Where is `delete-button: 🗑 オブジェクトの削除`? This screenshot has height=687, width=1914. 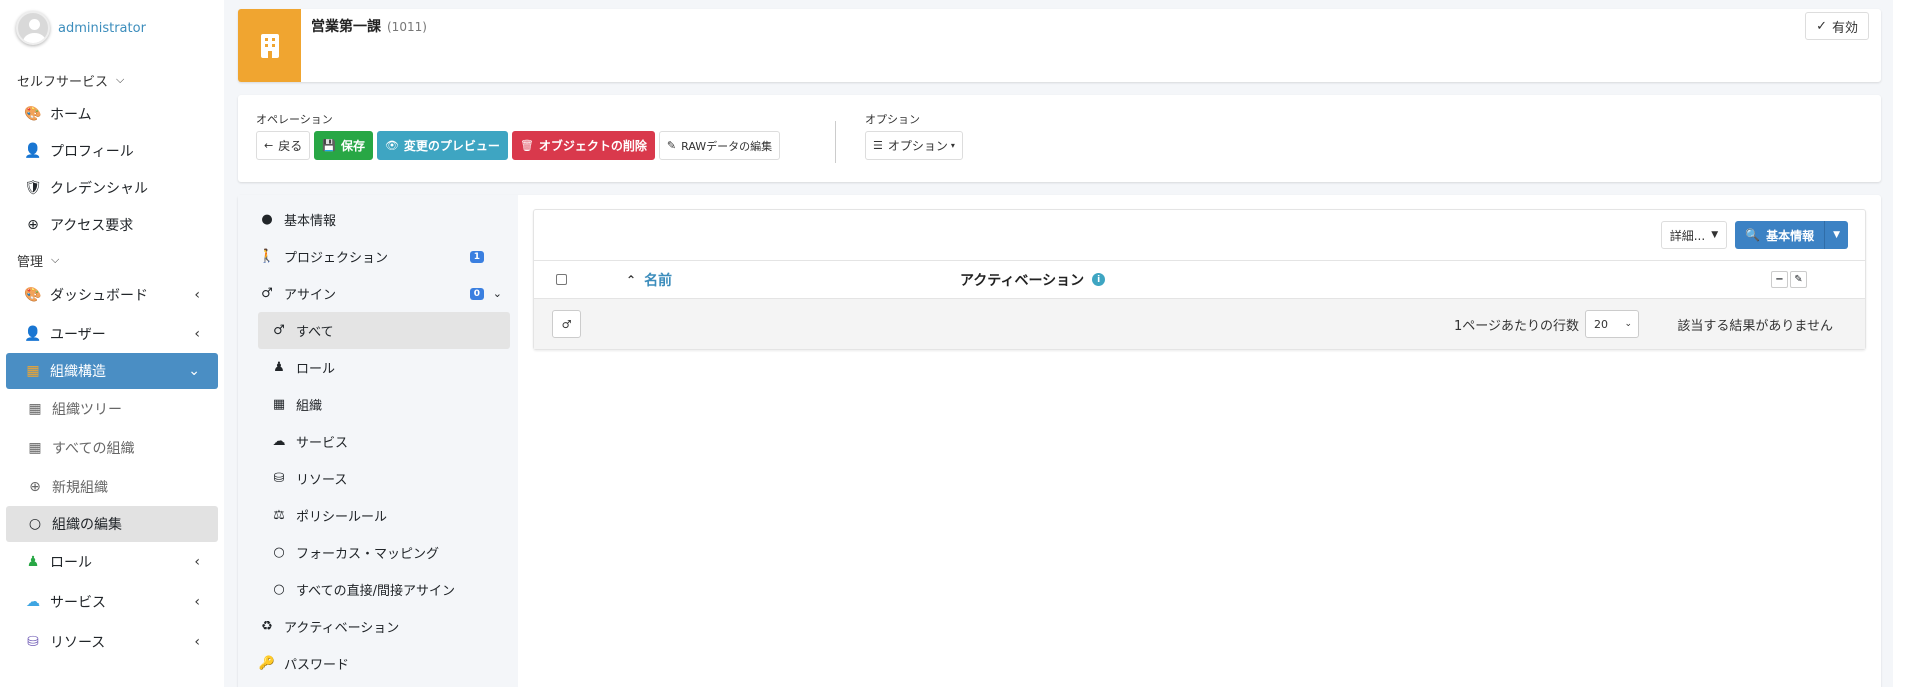
delete-button: 🗑 オブジェクトの削除 is located at coordinates (583, 145).